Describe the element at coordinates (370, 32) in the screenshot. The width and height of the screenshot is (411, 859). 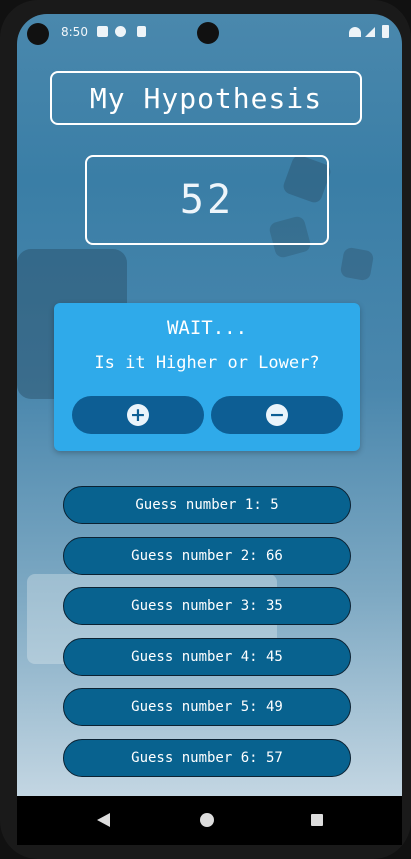
I see `signal-icon` at that location.